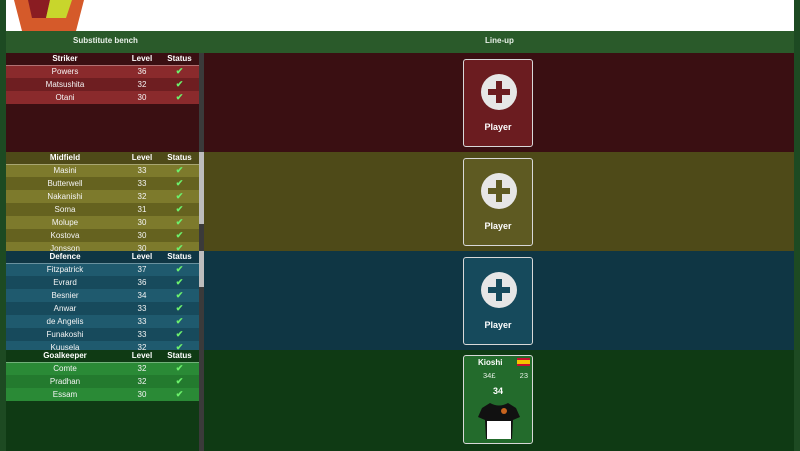  What do you see at coordinates (102, 209) in the screenshot?
I see `table-row: Soma 31 ✔` at bounding box center [102, 209].